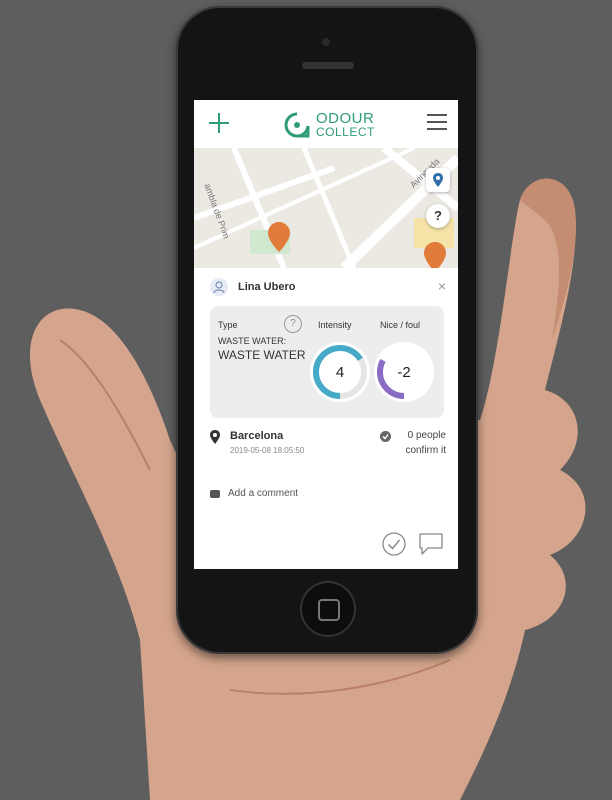 The width and height of the screenshot is (612, 800). Describe the element at coordinates (442, 286) in the screenshot. I see `close-icon: ×` at that location.